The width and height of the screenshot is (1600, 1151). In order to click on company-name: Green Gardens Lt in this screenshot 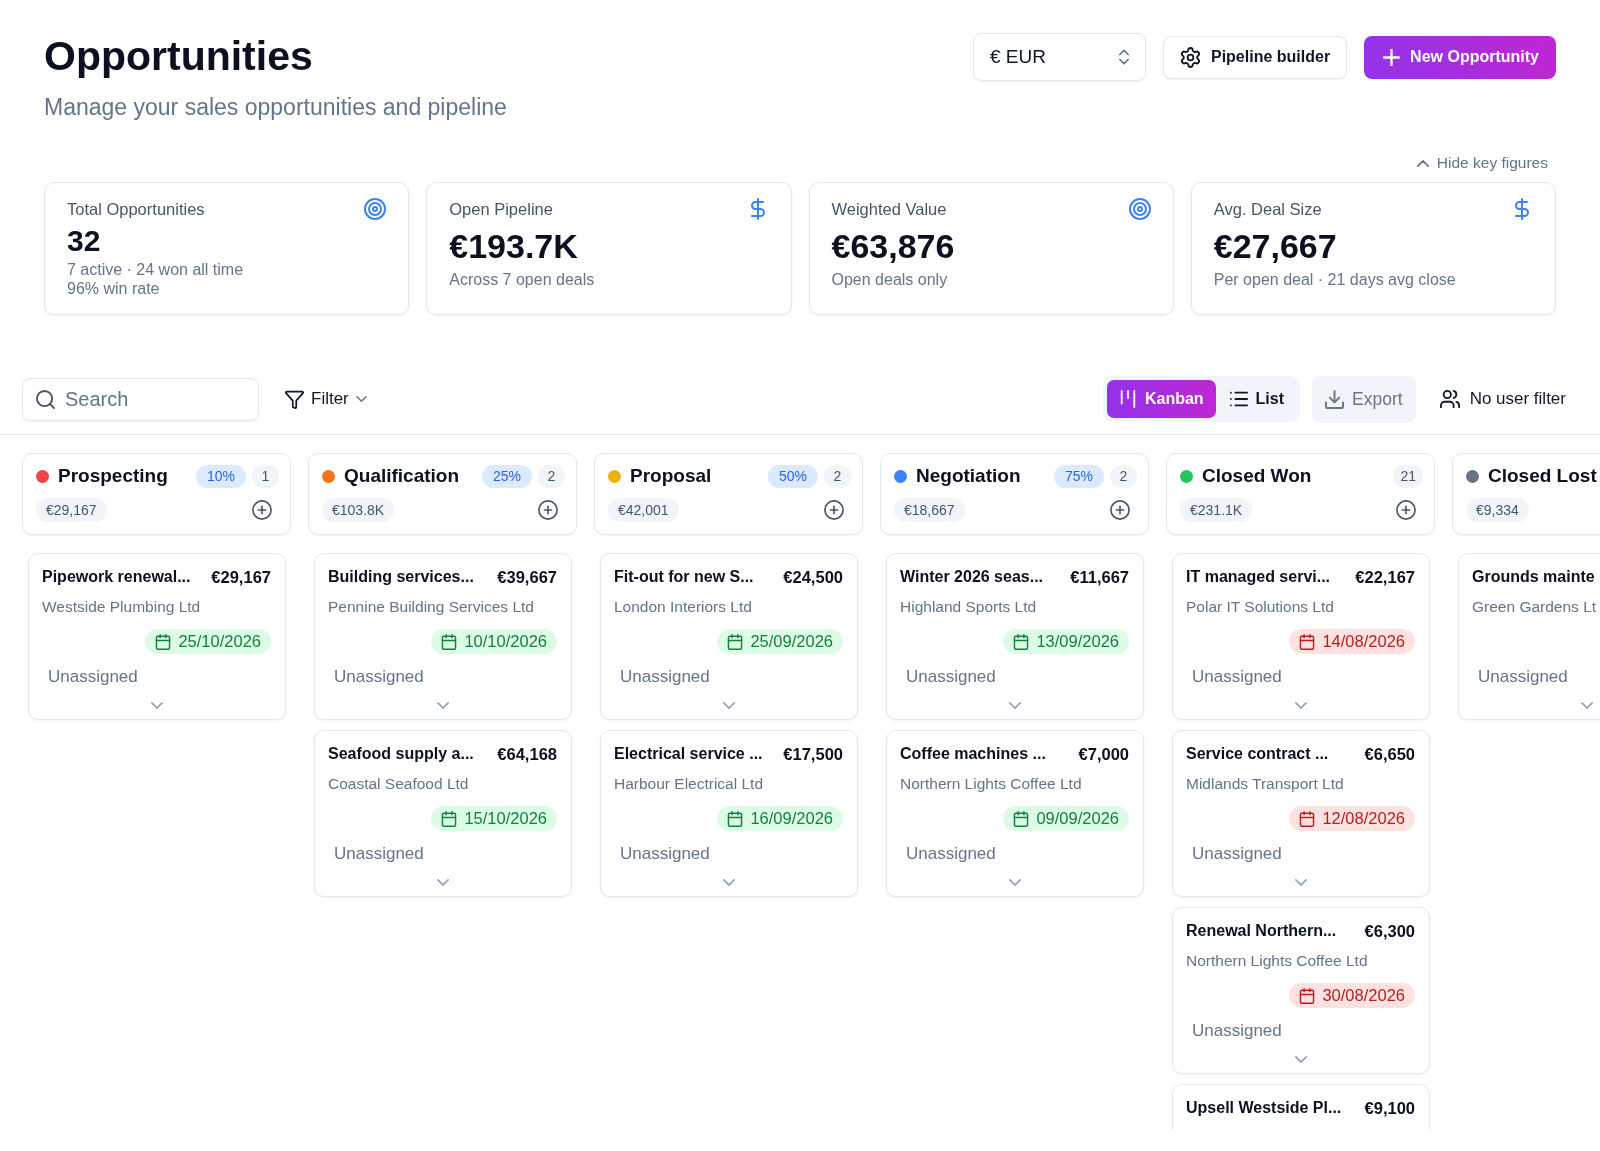, I will do `click(1534, 607)`.